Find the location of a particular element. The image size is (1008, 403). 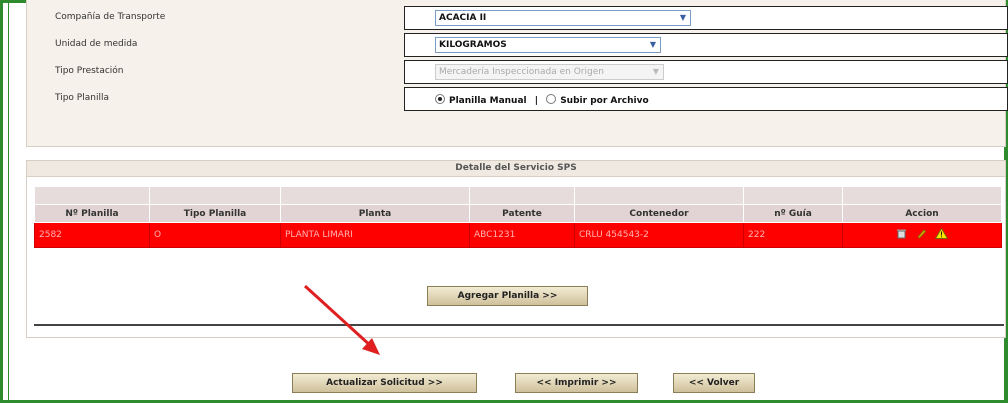

annotation-arrow is located at coordinates (341, 319).